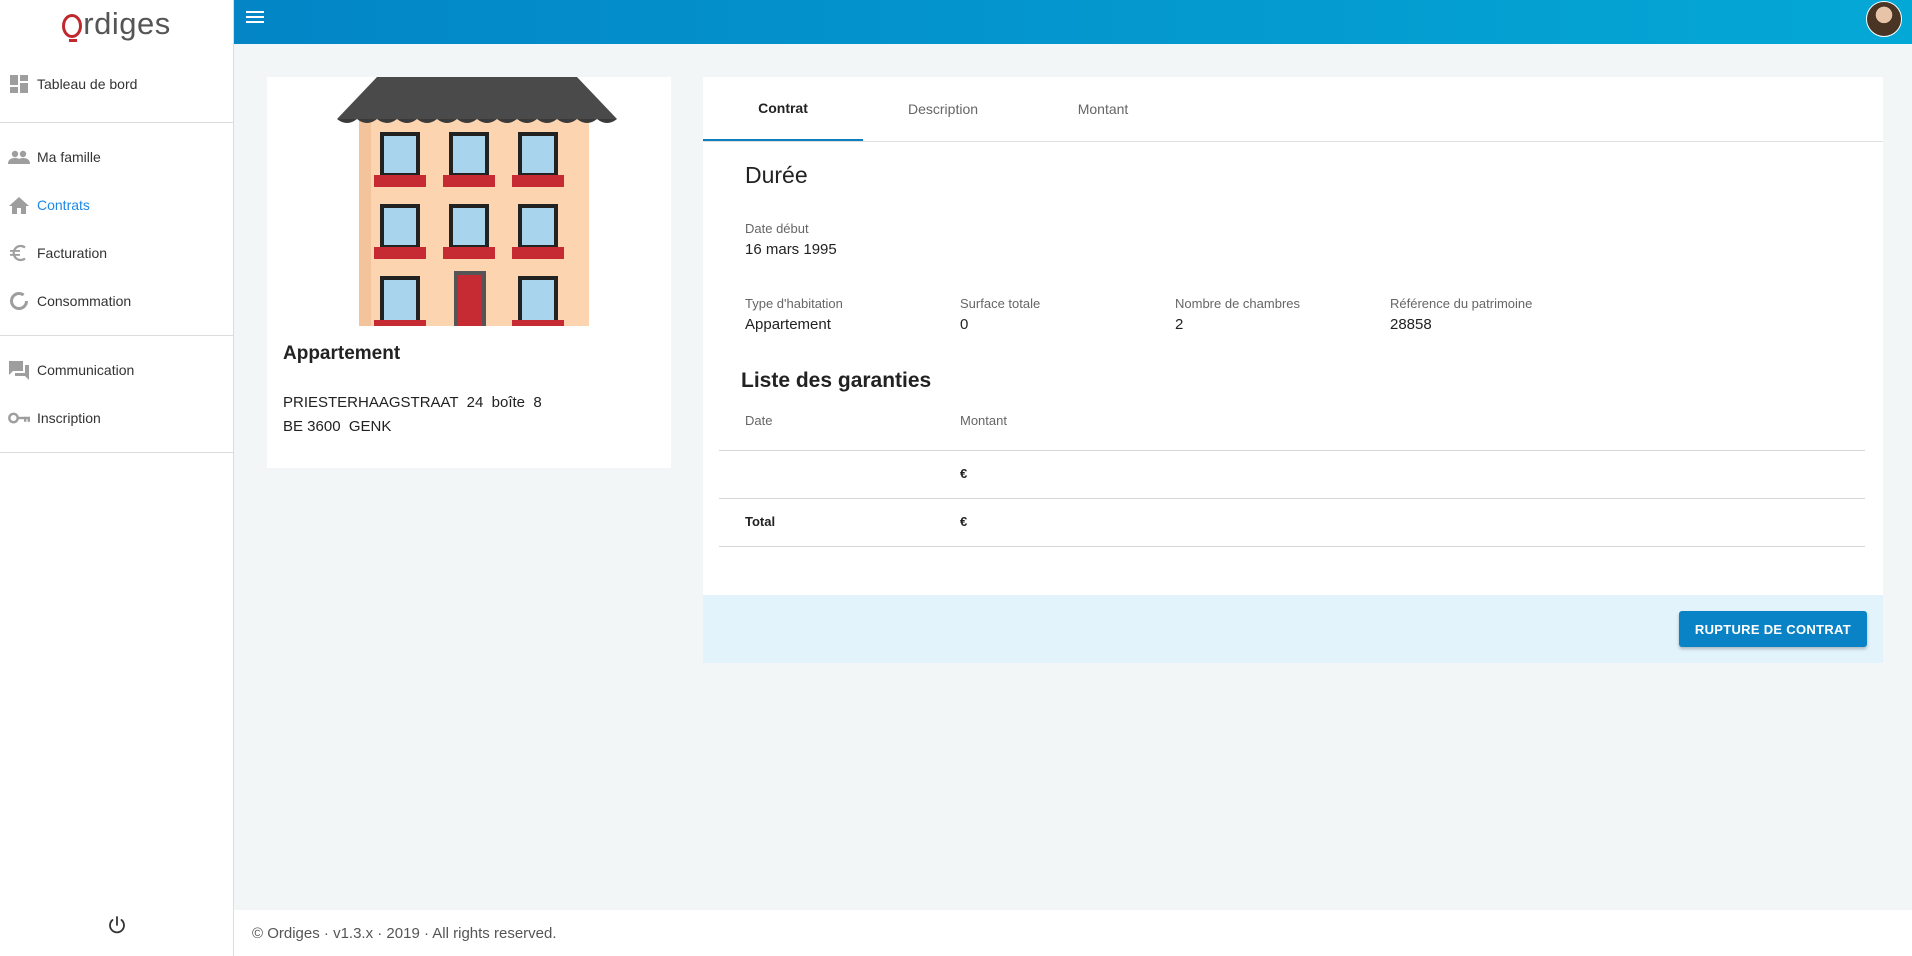 The height and width of the screenshot is (956, 1912). What do you see at coordinates (794, 303) in the screenshot?
I see `type-habitation-label: Type d'habitation` at bounding box center [794, 303].